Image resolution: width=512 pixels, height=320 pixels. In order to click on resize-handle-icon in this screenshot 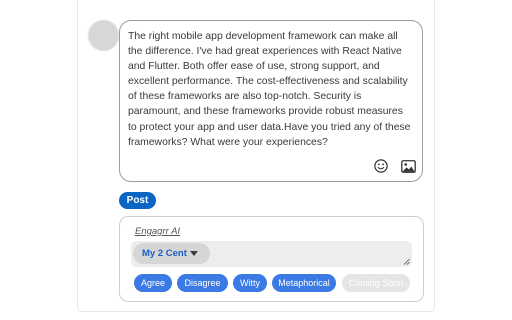, I will do `click(406, 261)`.